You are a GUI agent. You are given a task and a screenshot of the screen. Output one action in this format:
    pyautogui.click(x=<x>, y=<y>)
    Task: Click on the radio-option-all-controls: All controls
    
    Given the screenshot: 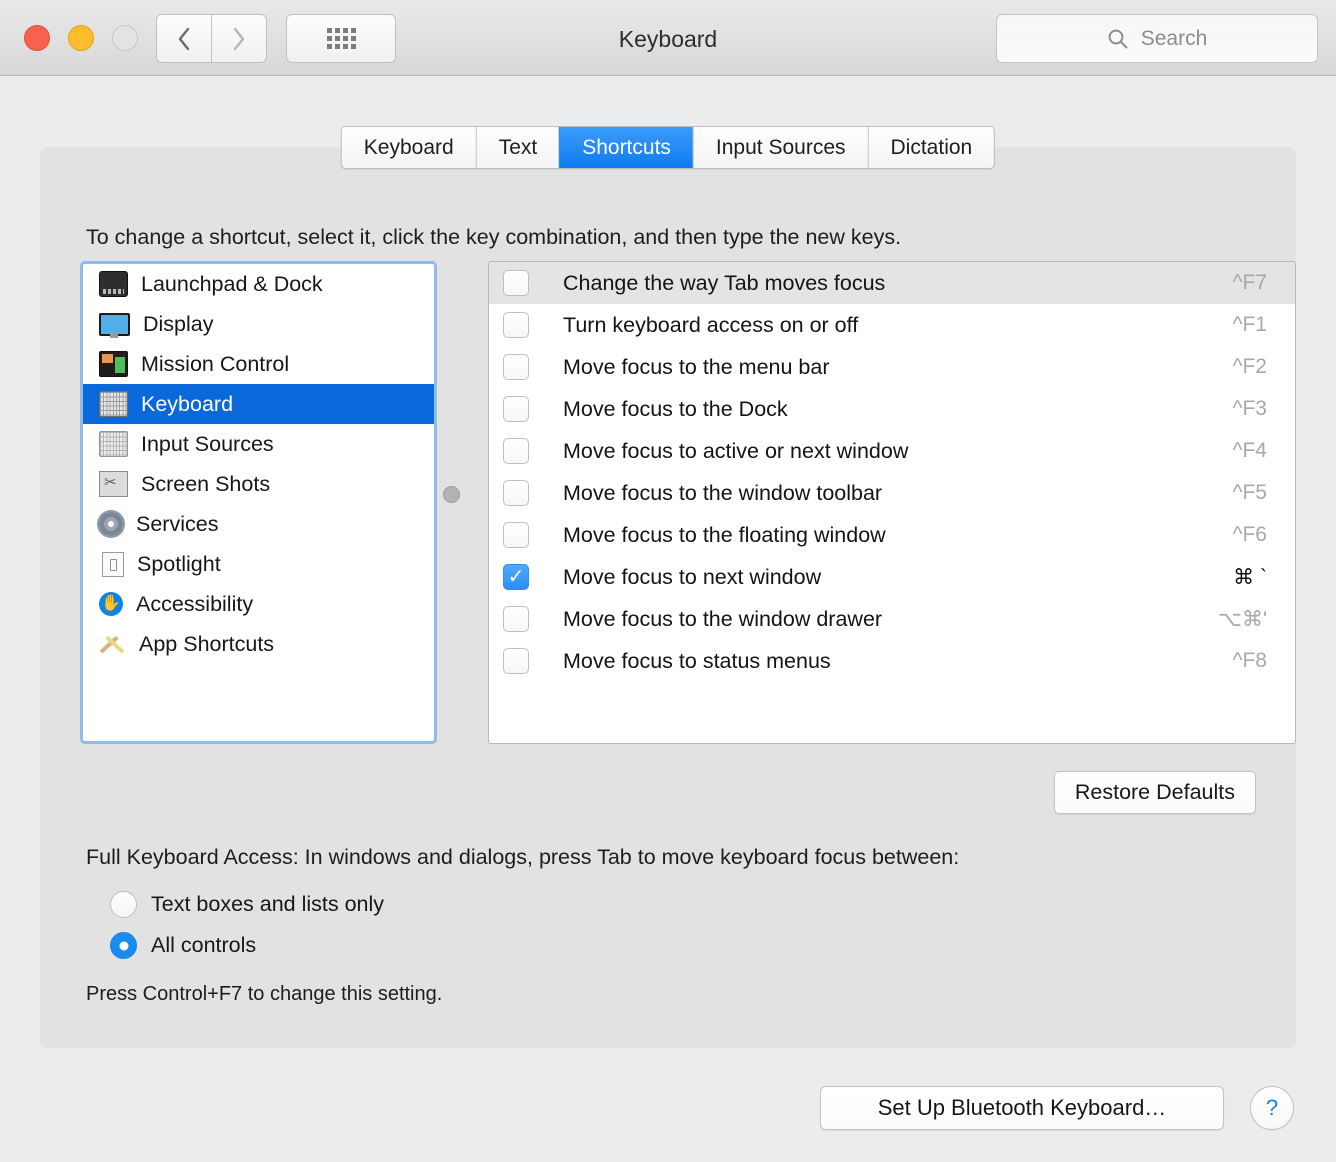 What is the action you would take?
    pyautogui.click(x=183, y=945)
    